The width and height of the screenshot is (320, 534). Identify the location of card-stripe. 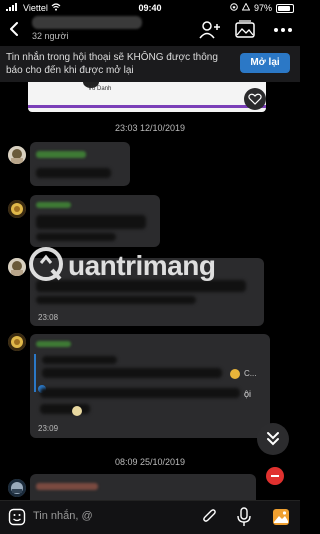
(147, 106).